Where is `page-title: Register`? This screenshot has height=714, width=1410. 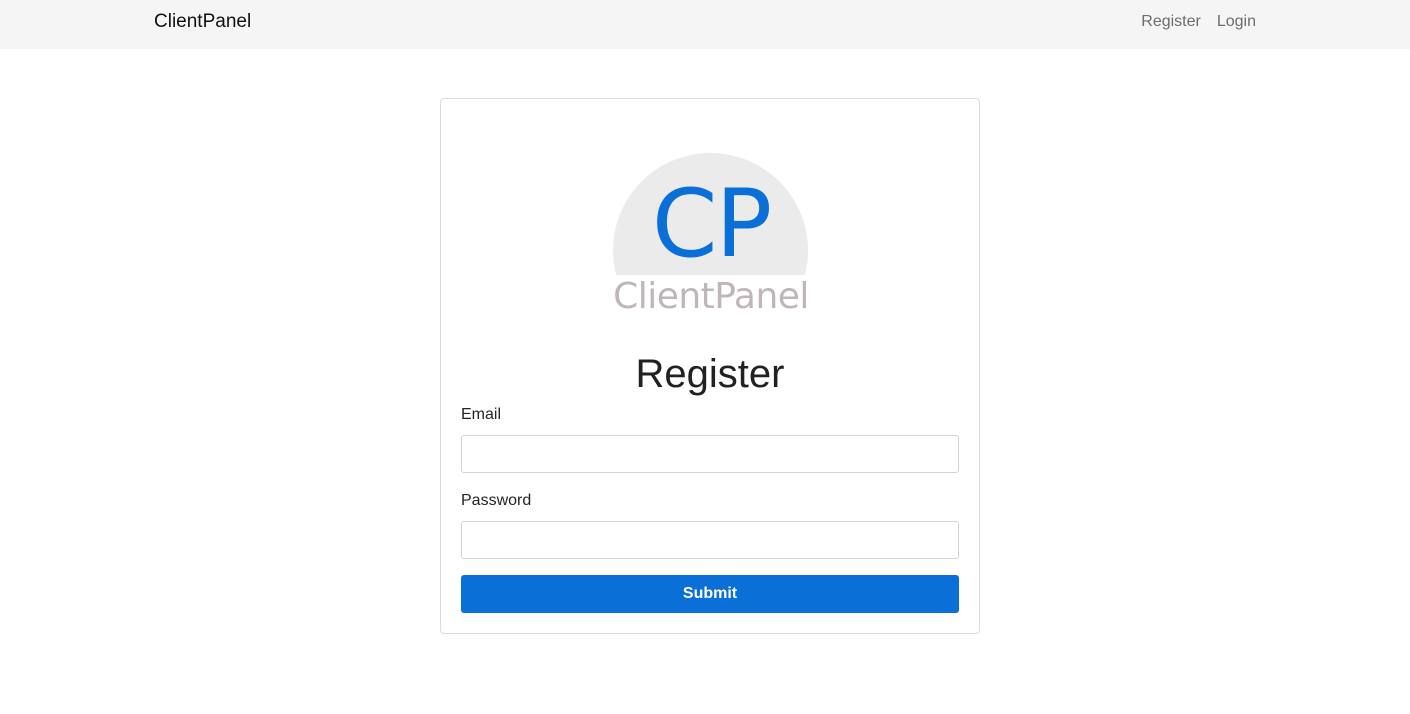 page-title: Register is located at coordinates (710, 374).